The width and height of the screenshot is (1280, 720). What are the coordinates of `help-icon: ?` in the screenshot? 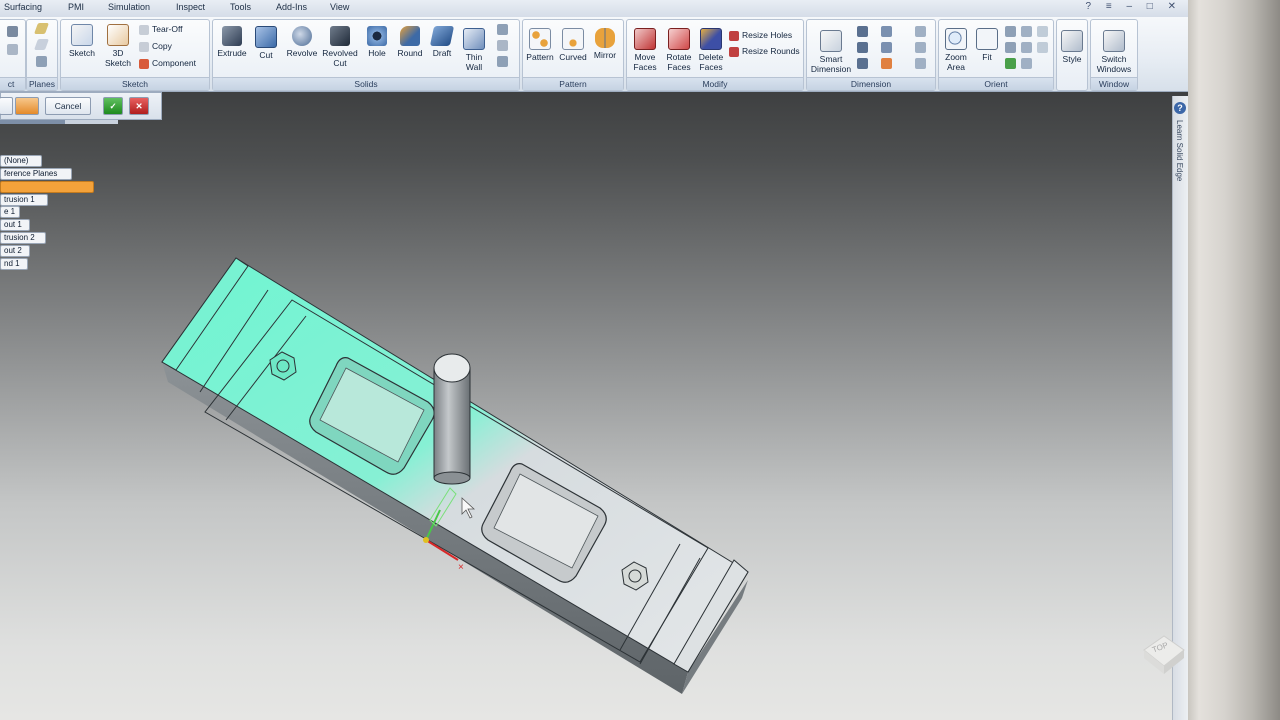 It's located at (1180, 108).